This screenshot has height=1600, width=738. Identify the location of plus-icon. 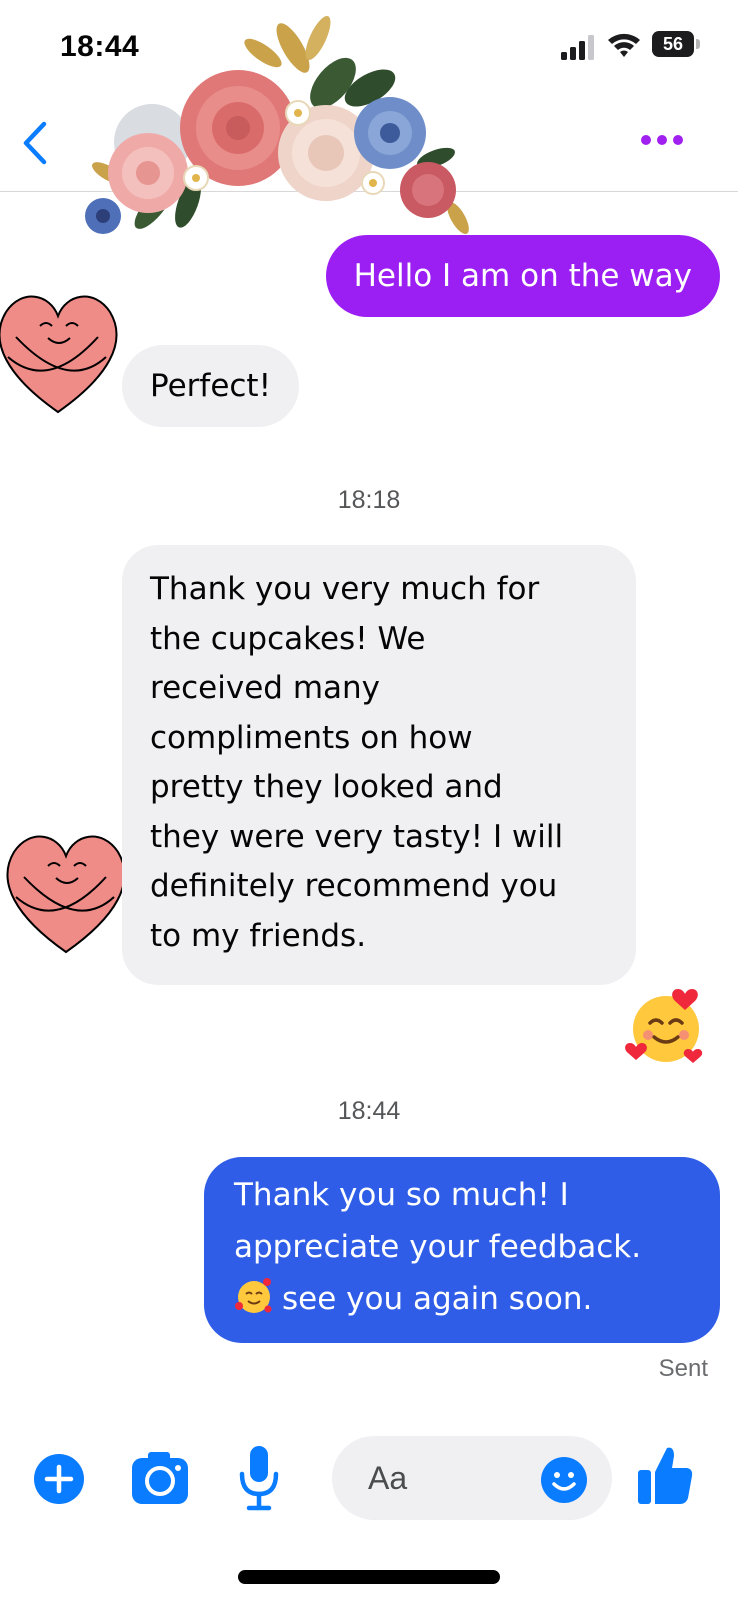
(59, 1479).